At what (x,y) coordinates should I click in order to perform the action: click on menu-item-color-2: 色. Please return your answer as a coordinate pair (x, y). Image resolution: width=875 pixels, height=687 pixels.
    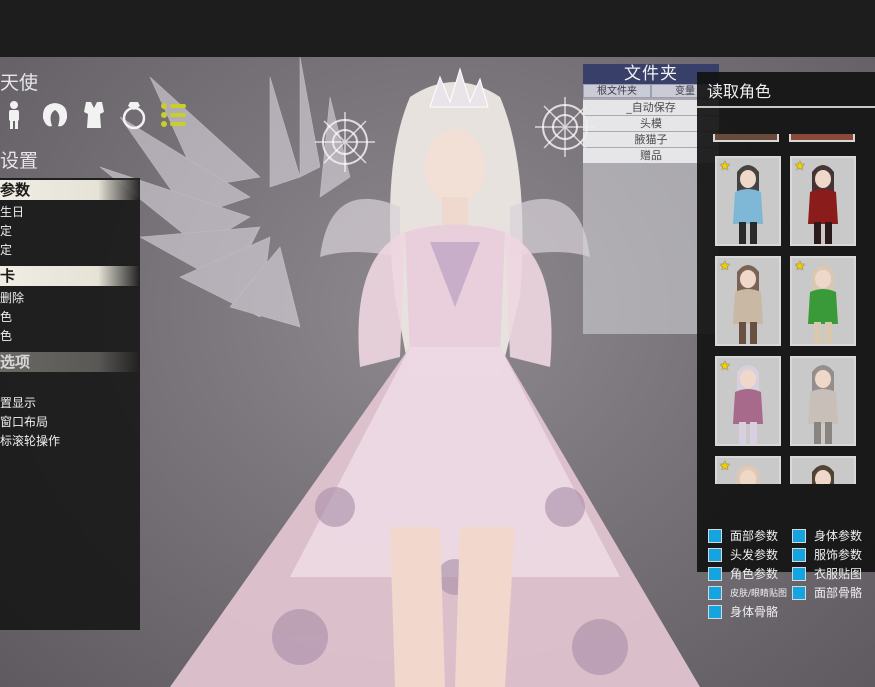
    Looking at the image, I should click on (70, 336).